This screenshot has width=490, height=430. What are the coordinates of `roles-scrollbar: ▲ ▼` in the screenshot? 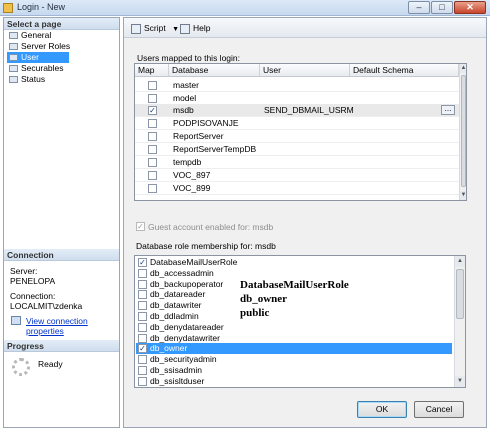 It's located at (459, 321).